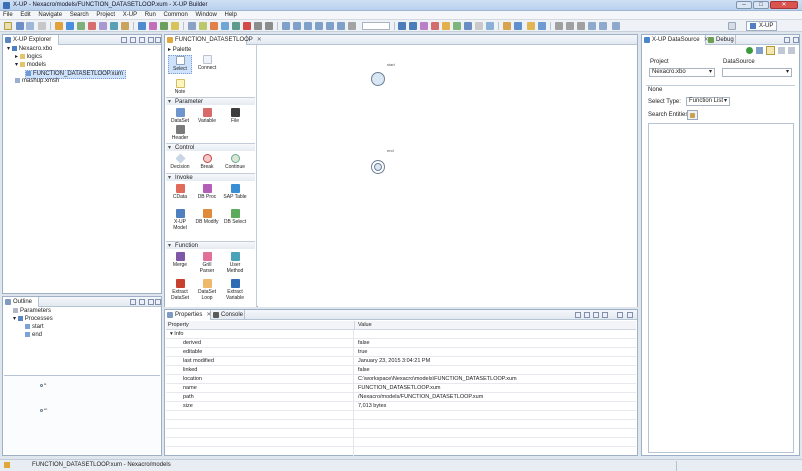 Image resolution: width=802 pixels, height=471 pixels. Describe the element at coordinates (401, 370) in the screenshot. I see `table-row: linked false` at that location.